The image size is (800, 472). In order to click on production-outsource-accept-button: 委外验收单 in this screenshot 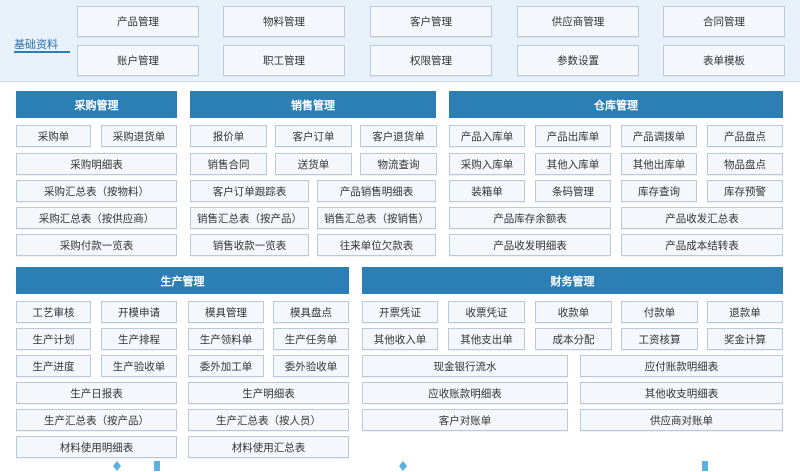, I will do `click(311, 366)`.